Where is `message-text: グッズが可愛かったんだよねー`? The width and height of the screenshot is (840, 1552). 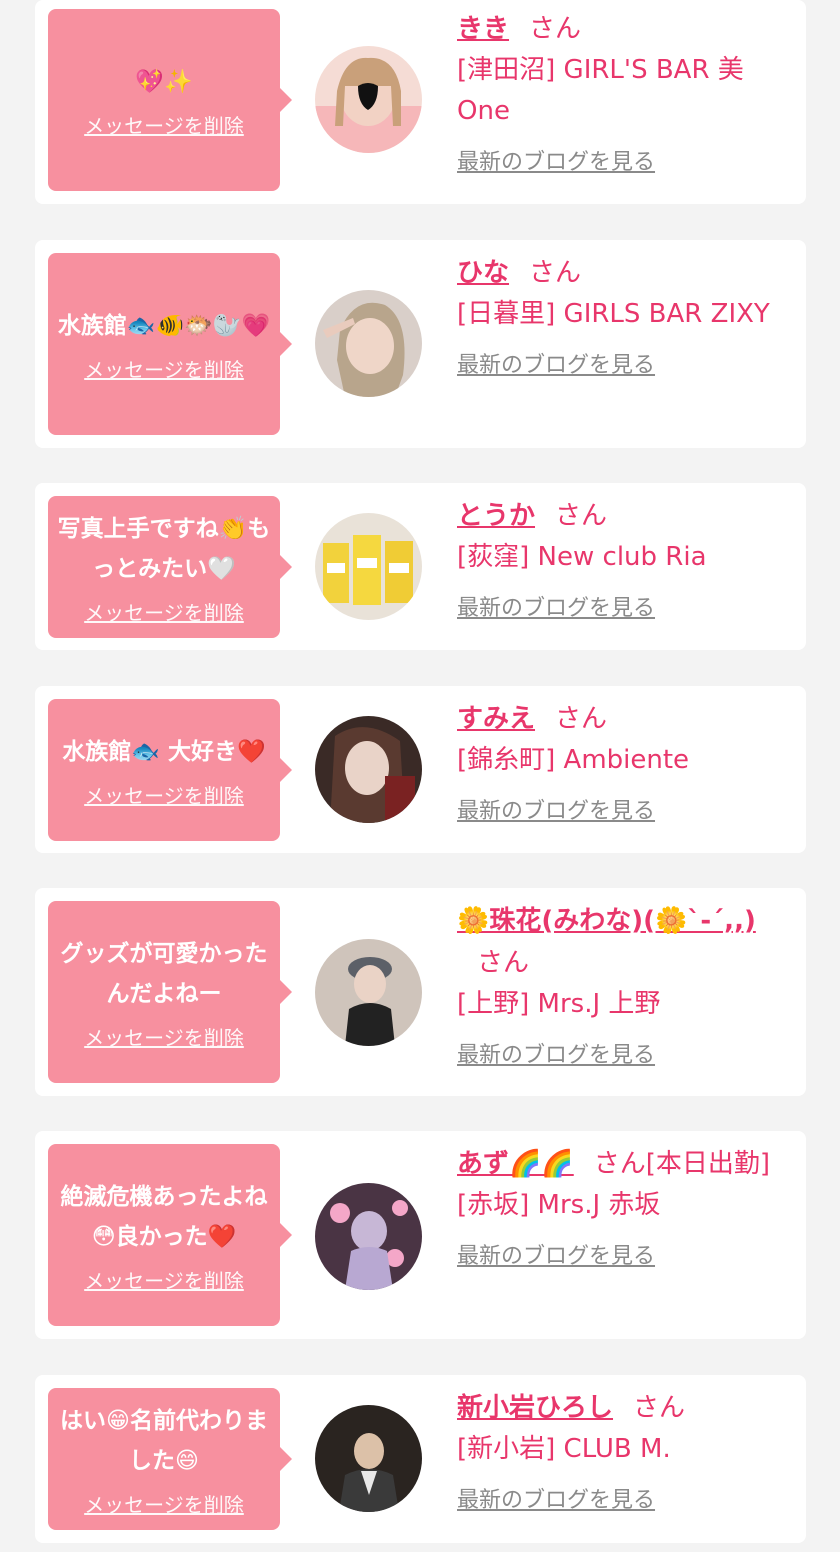 message-text: グッズが可愛かったんだよねー is located at coordinates (164, 973).